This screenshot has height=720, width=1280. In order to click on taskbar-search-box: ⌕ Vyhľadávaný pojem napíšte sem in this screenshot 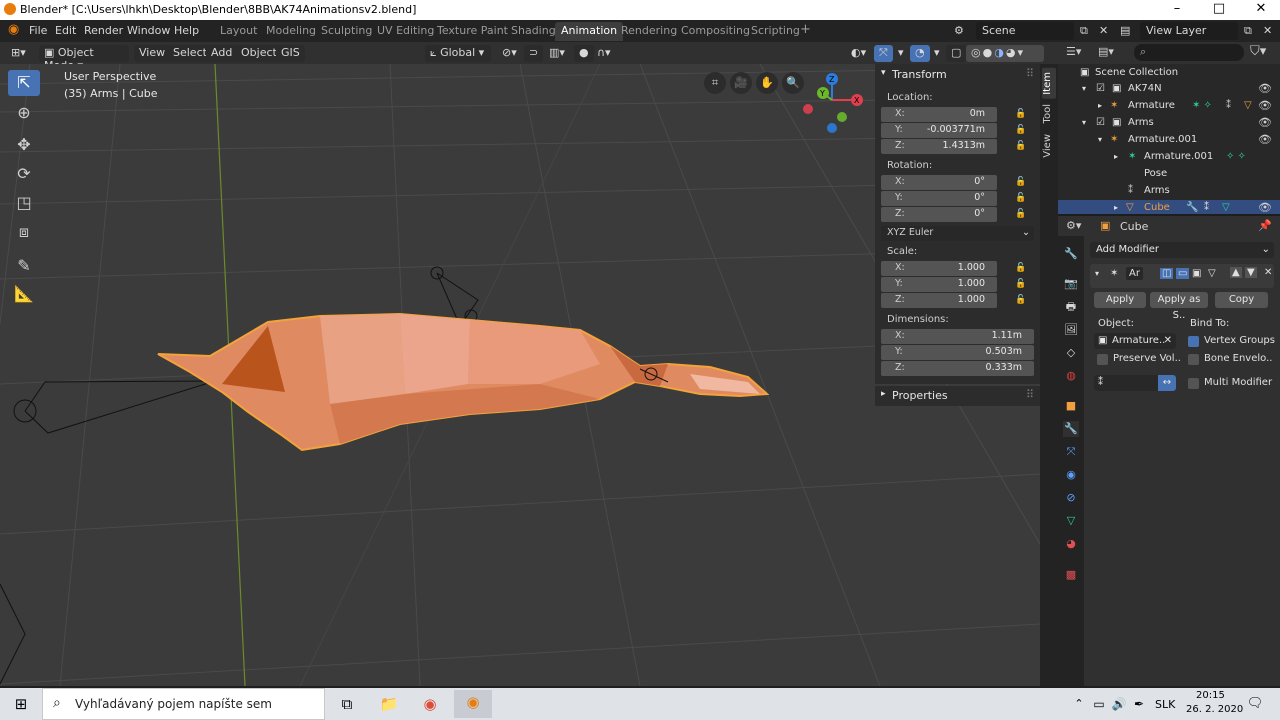, I will do `click(183, 704)`.